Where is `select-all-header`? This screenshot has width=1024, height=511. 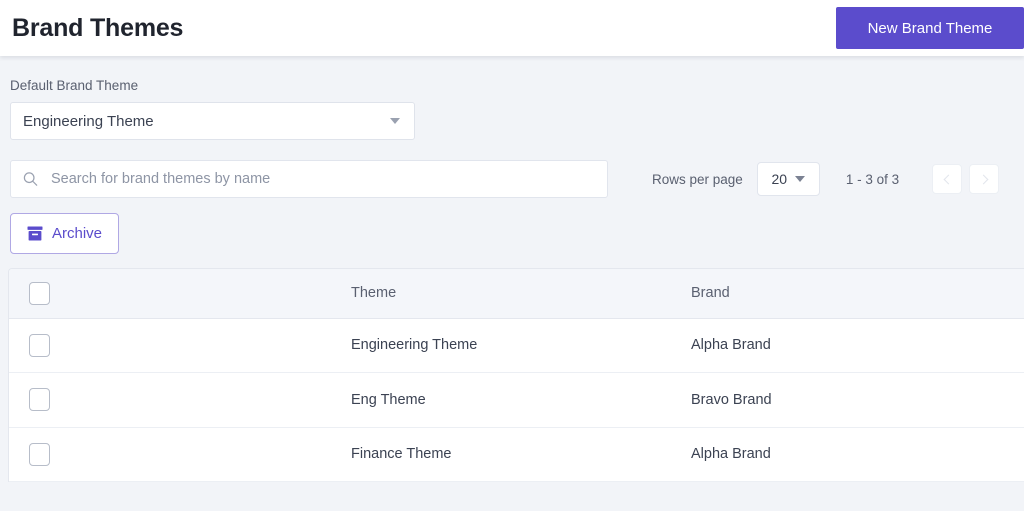
select-all-header is located at coordinates (180, 294).